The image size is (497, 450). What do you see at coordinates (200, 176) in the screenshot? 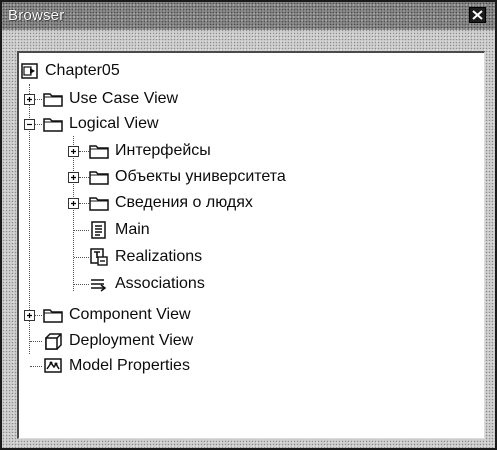
I see `tree-item-label: Объекты университета` at bounding box center [200, 176].